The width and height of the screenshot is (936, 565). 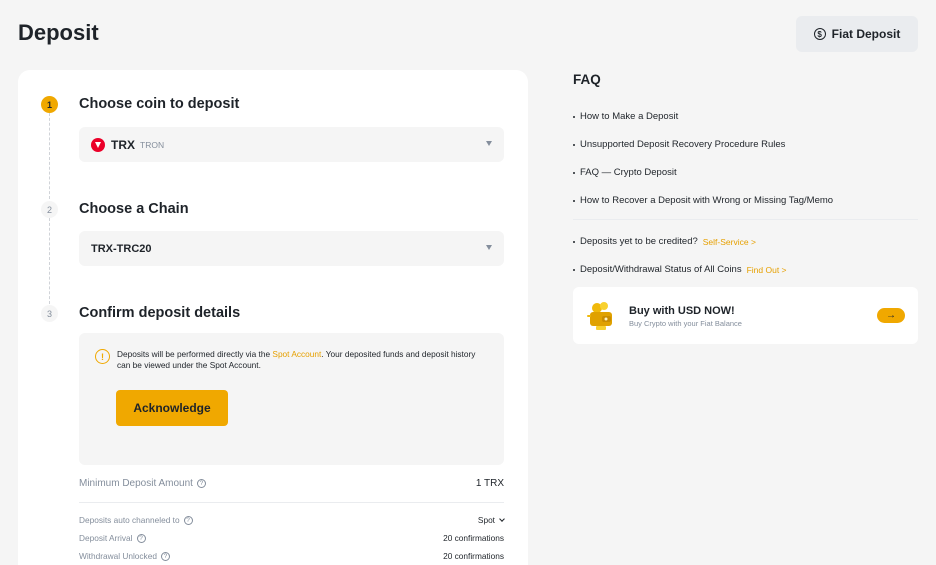 I want to click on step-number: 2, so click(x=49, y=209).